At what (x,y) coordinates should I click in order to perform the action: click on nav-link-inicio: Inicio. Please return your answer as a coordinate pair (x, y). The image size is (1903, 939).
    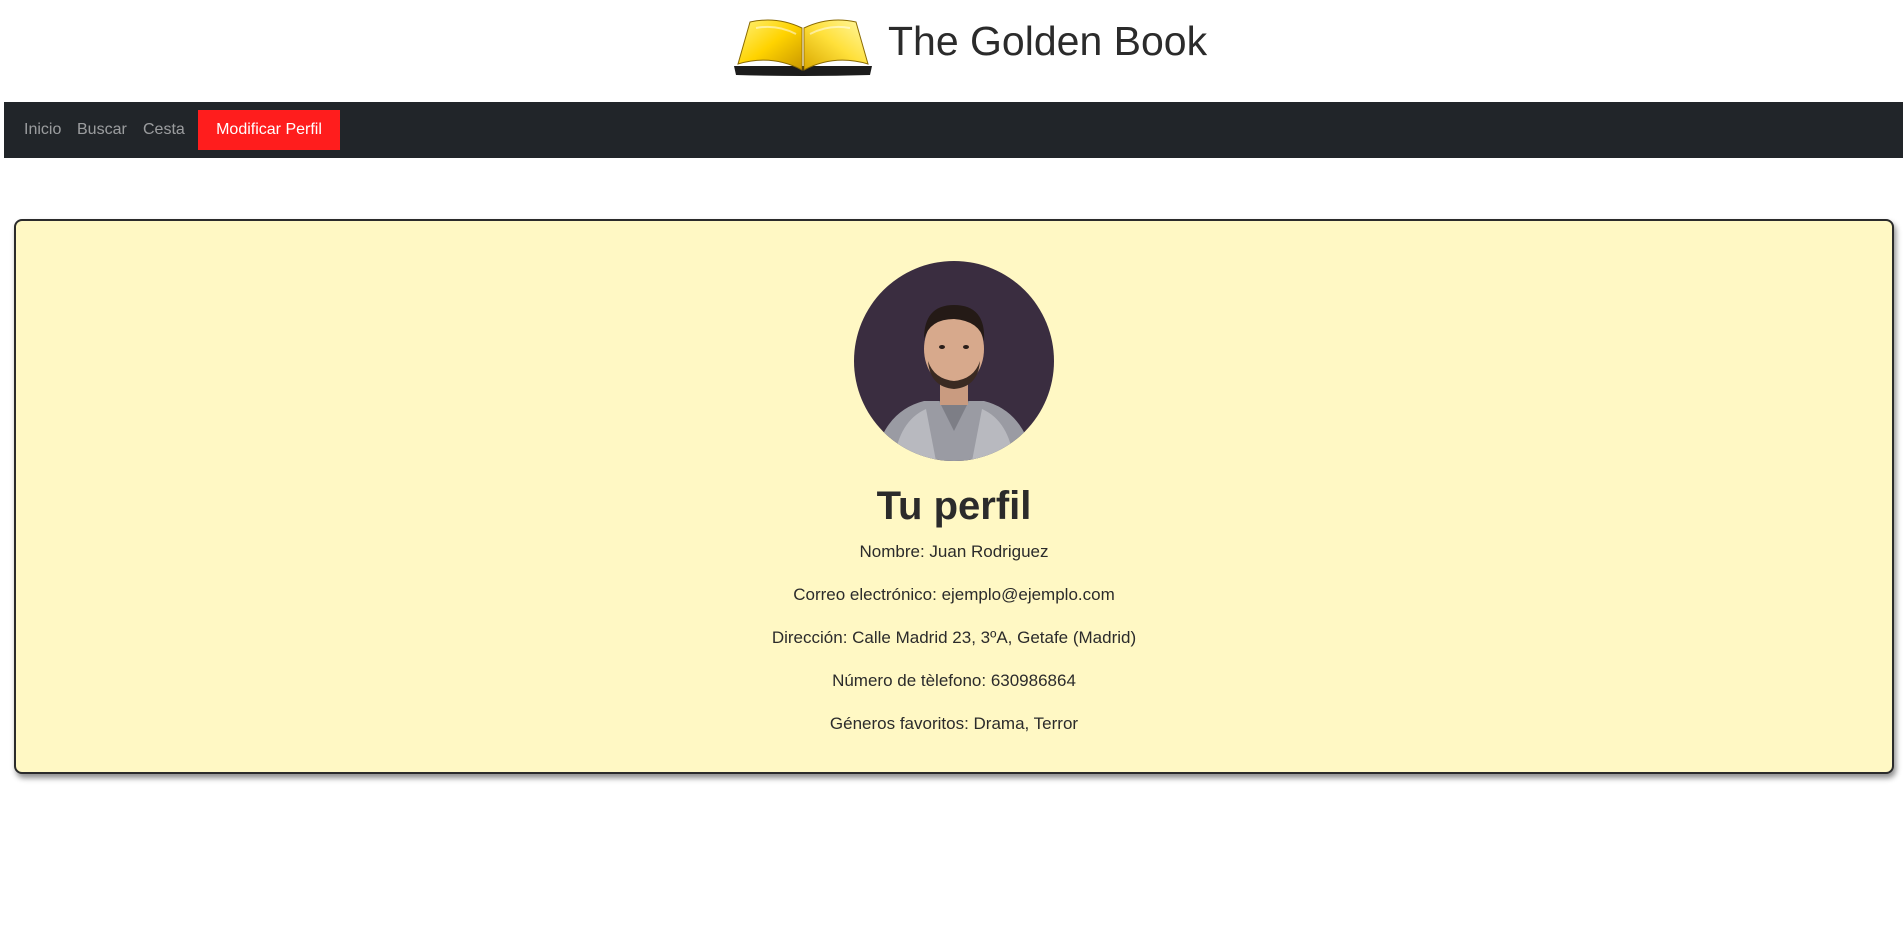
    Looking at the image, I should click on (42, 130).